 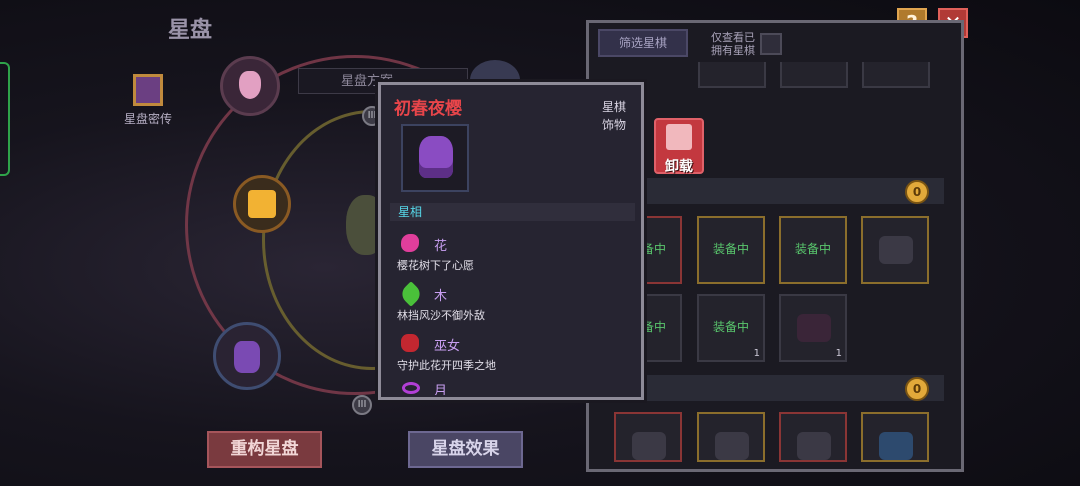 I want to click on trash-icon, so click(x=679, y=137).